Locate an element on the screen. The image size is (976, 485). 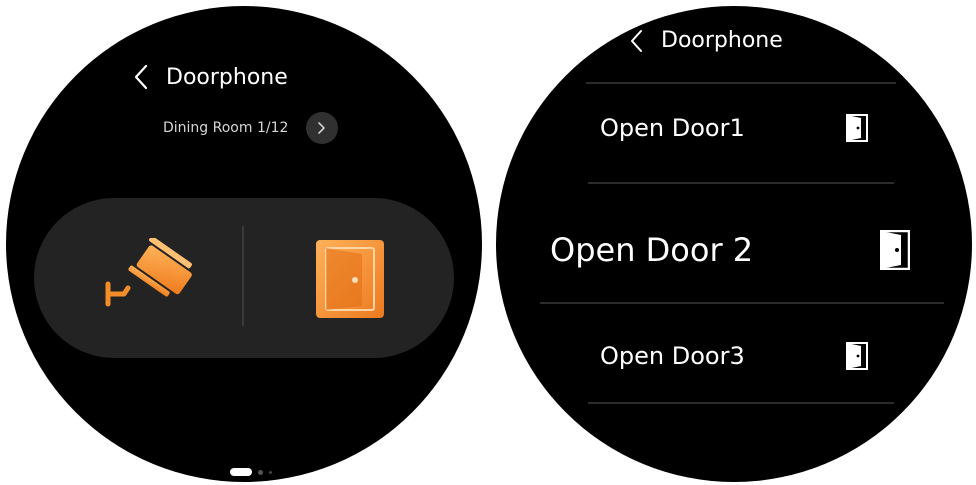
action-panel is located at coordinates (244, 278).